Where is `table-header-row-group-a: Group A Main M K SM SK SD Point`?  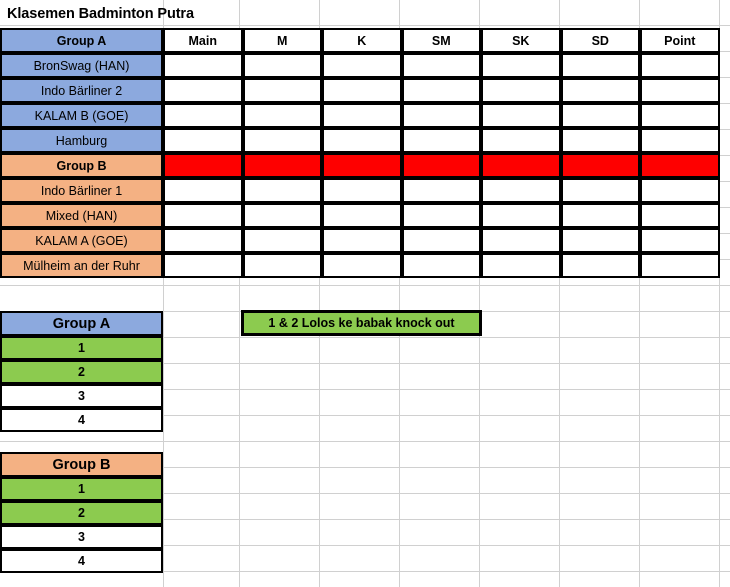 table-header-row-group-a: Group A Main M K SM SK SD Point is located at coordinates (360, 40).